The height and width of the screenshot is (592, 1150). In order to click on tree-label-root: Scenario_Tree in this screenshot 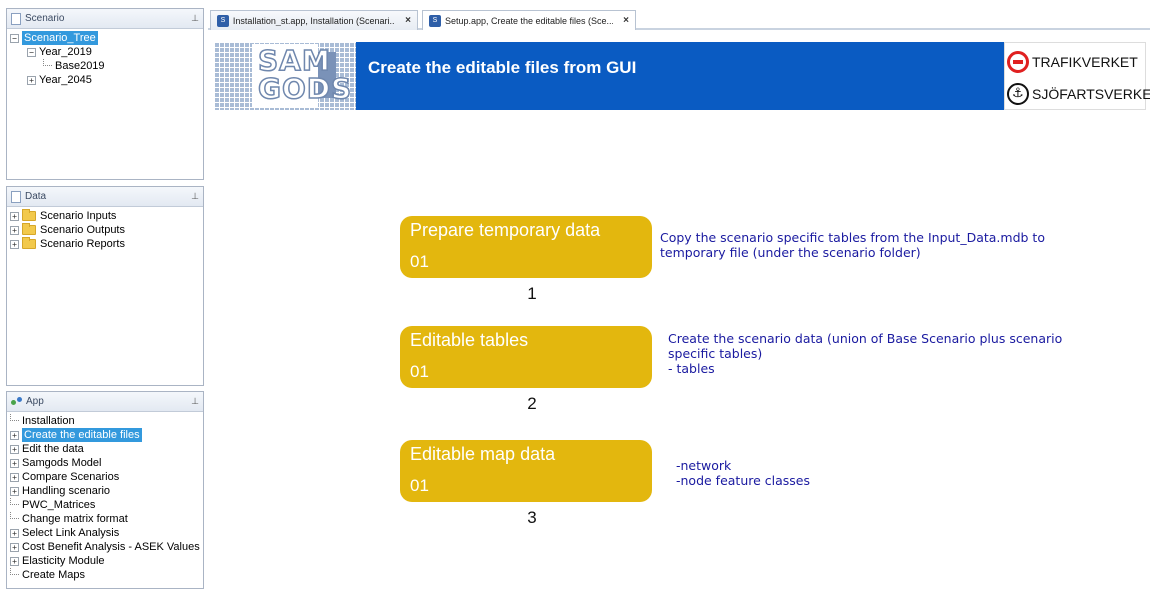, I will do `click(60, 38)`.